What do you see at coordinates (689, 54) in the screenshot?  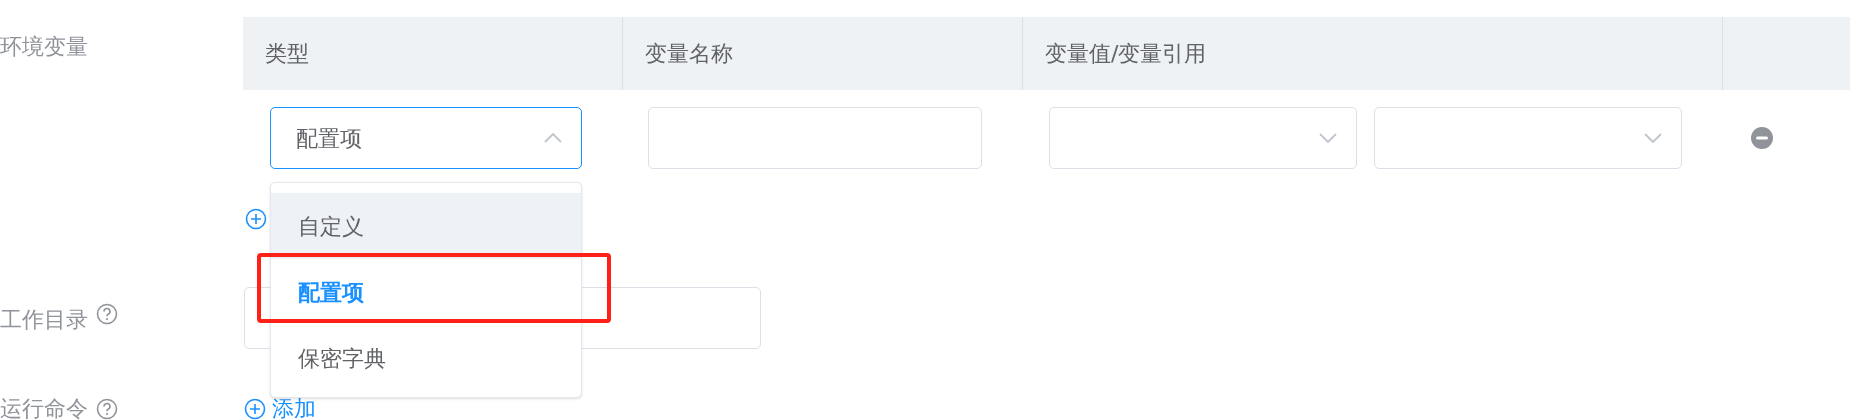 I see `column-header: 变量名称` at bounding box center [689, 54].